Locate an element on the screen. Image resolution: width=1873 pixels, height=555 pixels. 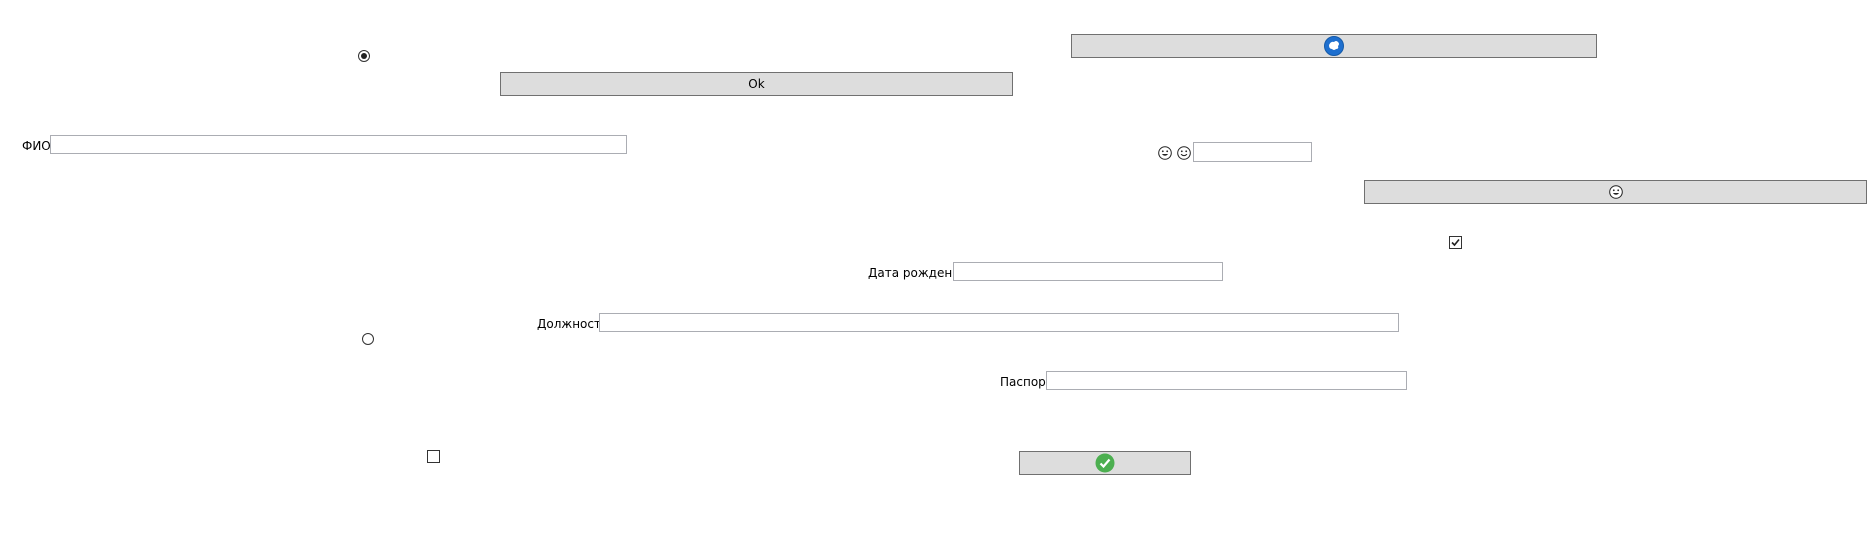
green-checkmark-icon is located at coordinates (1105, 463).